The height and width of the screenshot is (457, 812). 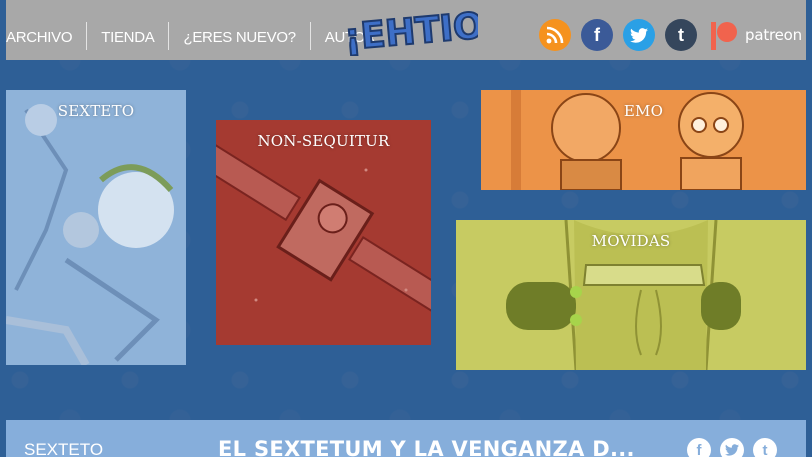 What do you see at coordinates (96, 111) in the screenshot?
I see `tile-sexteto-title: SEXTETO` at bounding box center [96, 111].